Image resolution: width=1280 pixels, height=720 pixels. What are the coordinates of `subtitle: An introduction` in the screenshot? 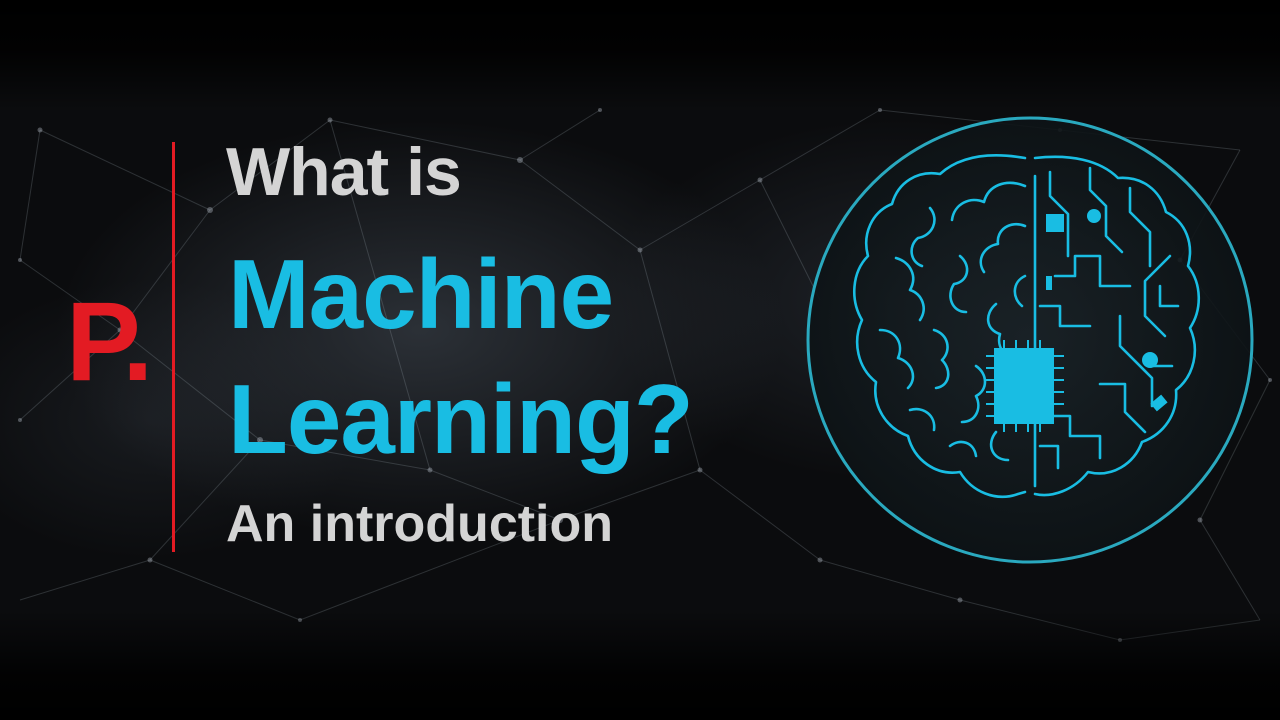 It's located at (420, 524).